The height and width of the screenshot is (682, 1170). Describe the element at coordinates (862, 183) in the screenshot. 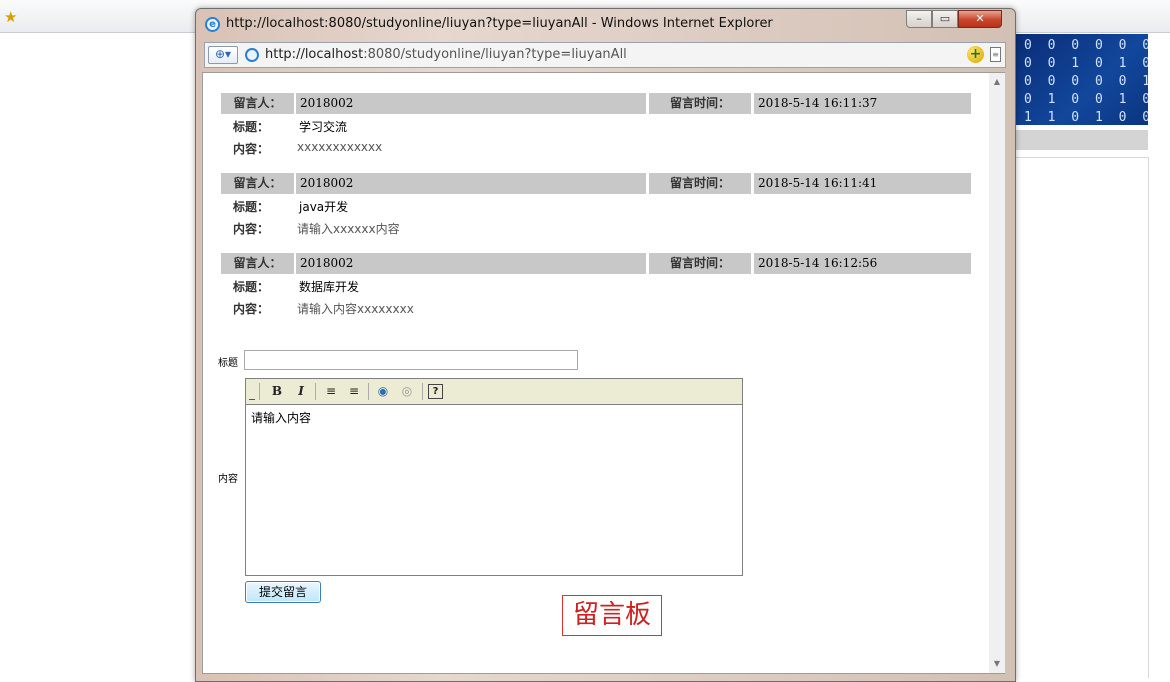

I see `time-value: 2018-5-14 16:11:41` at that location.